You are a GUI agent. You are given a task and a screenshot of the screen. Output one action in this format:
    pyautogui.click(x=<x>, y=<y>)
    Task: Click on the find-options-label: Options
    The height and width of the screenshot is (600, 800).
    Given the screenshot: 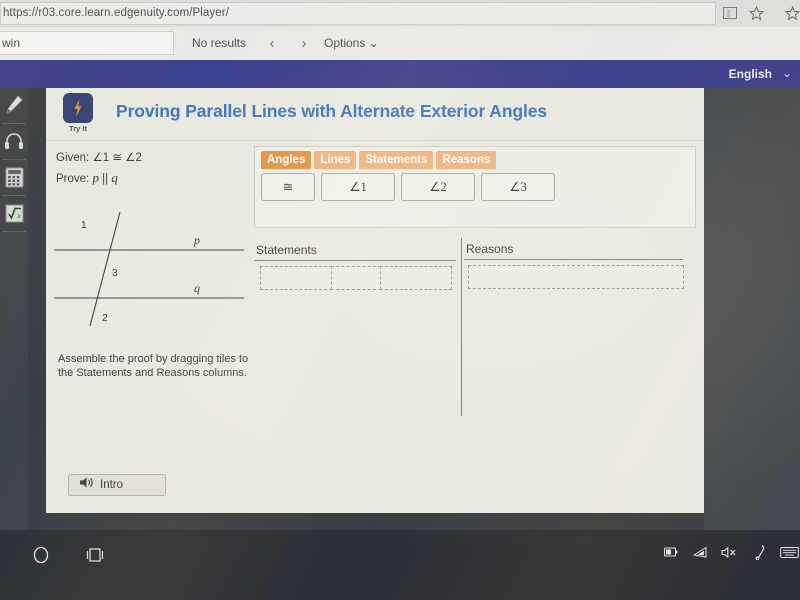 What is the action you would take?
    pyautogui.click(x=345, y=43)
    